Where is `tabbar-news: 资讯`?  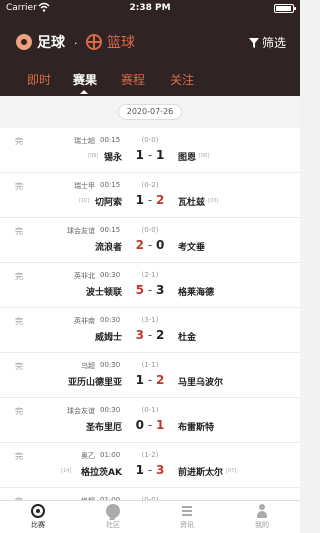
tabbar-news: 资讯 is located at coordinates (187, 516).